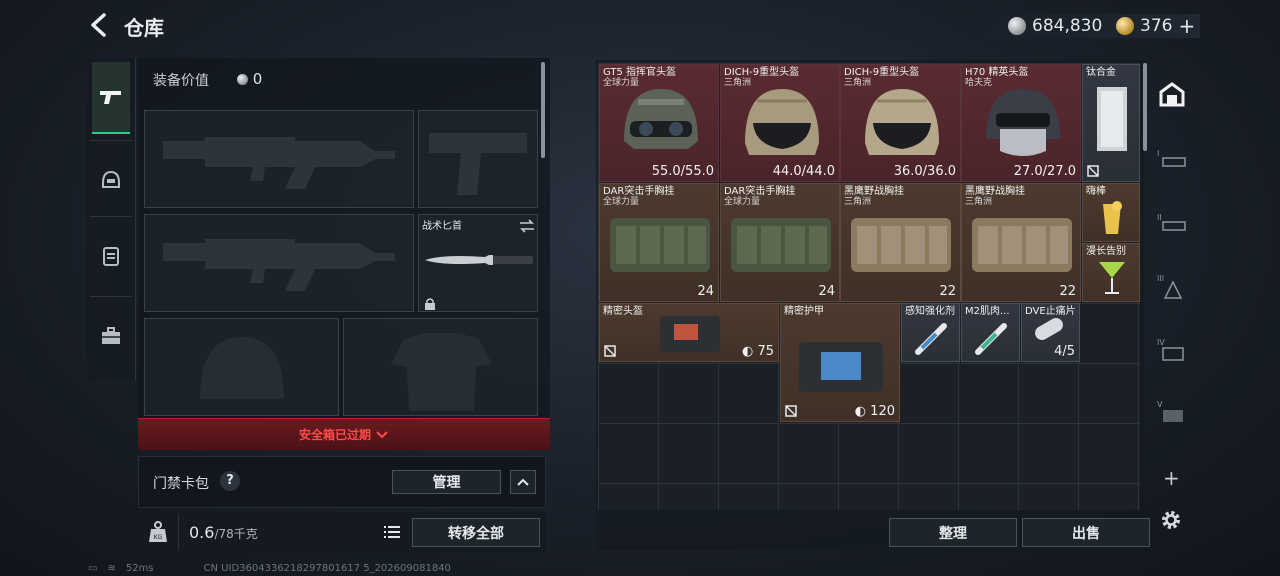  I want to click on sidearm-slot, so click(478, 159).